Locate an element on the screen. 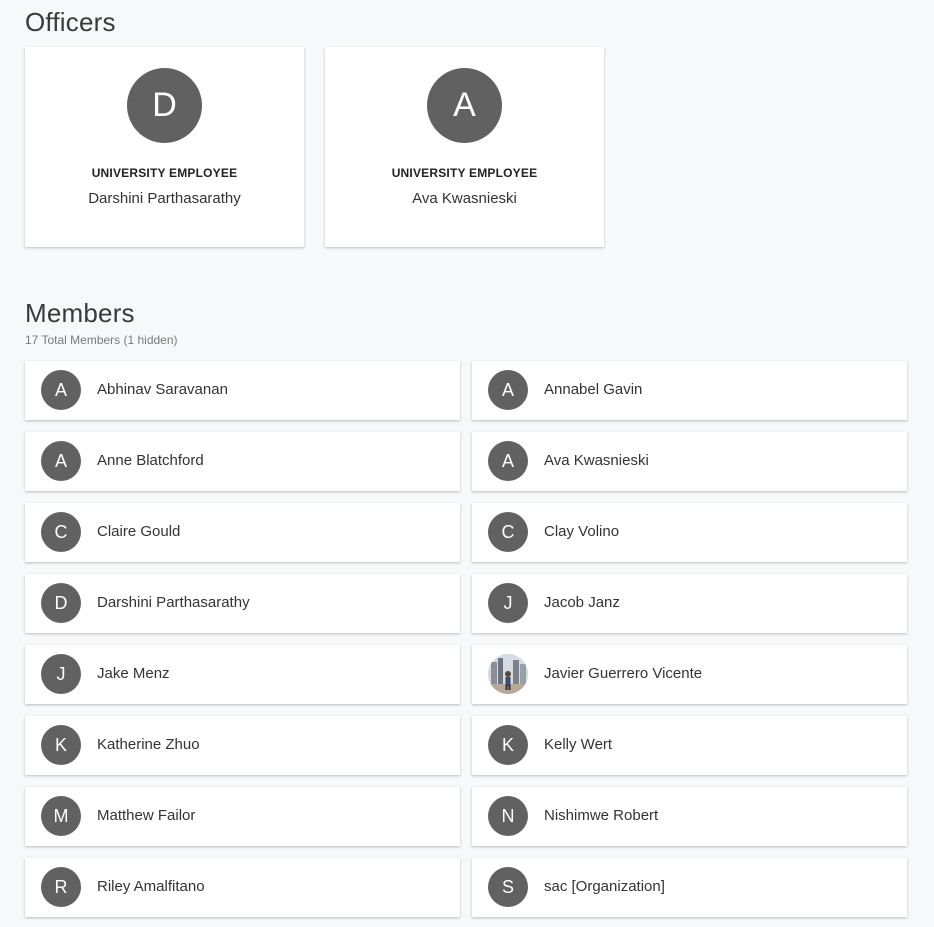 The width and height of the screenshot is (934, 927). member-card: K Katherine Zhuo is located at coordinates (242, 745).